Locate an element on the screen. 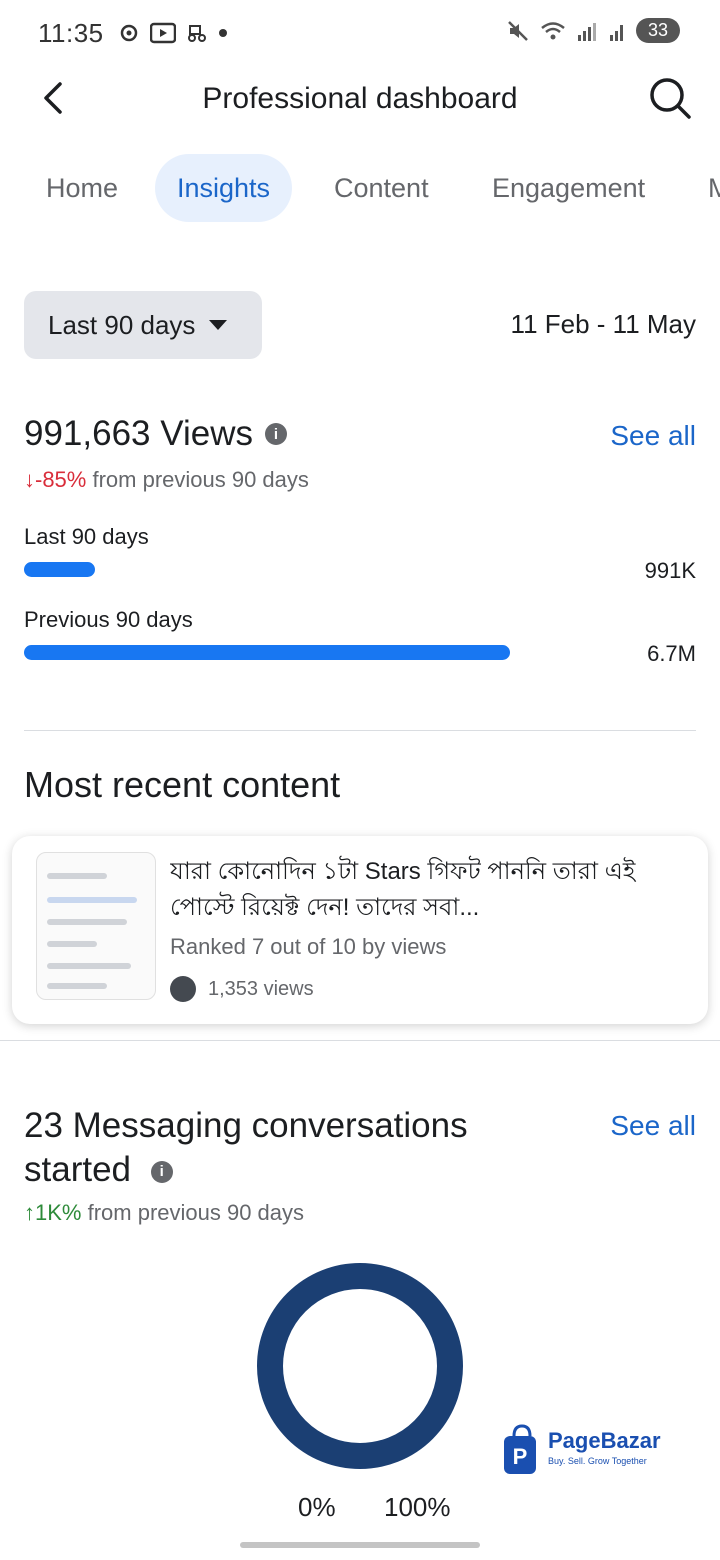 The image size is (720, 1560). views-change: ↓-85% from previous 90 days is located at coordinates (166, 480).